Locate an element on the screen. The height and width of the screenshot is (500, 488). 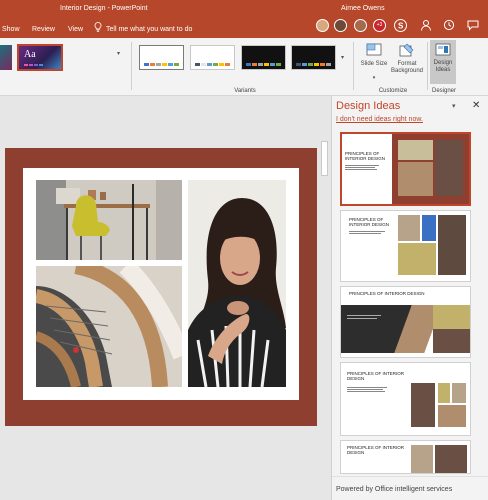
tab-slide-show: Show is located at coordinates (11, 29).